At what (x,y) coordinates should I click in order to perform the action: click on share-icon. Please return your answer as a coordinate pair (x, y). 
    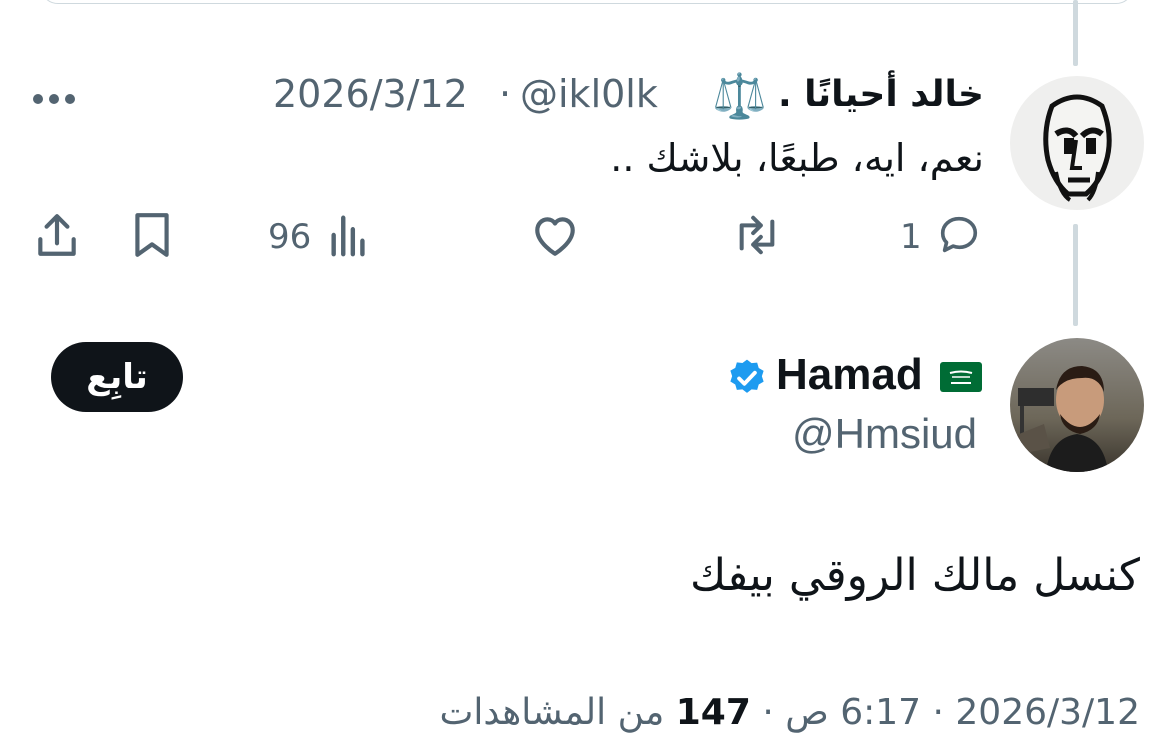
    Looking at the image, I should click on (57, 237).